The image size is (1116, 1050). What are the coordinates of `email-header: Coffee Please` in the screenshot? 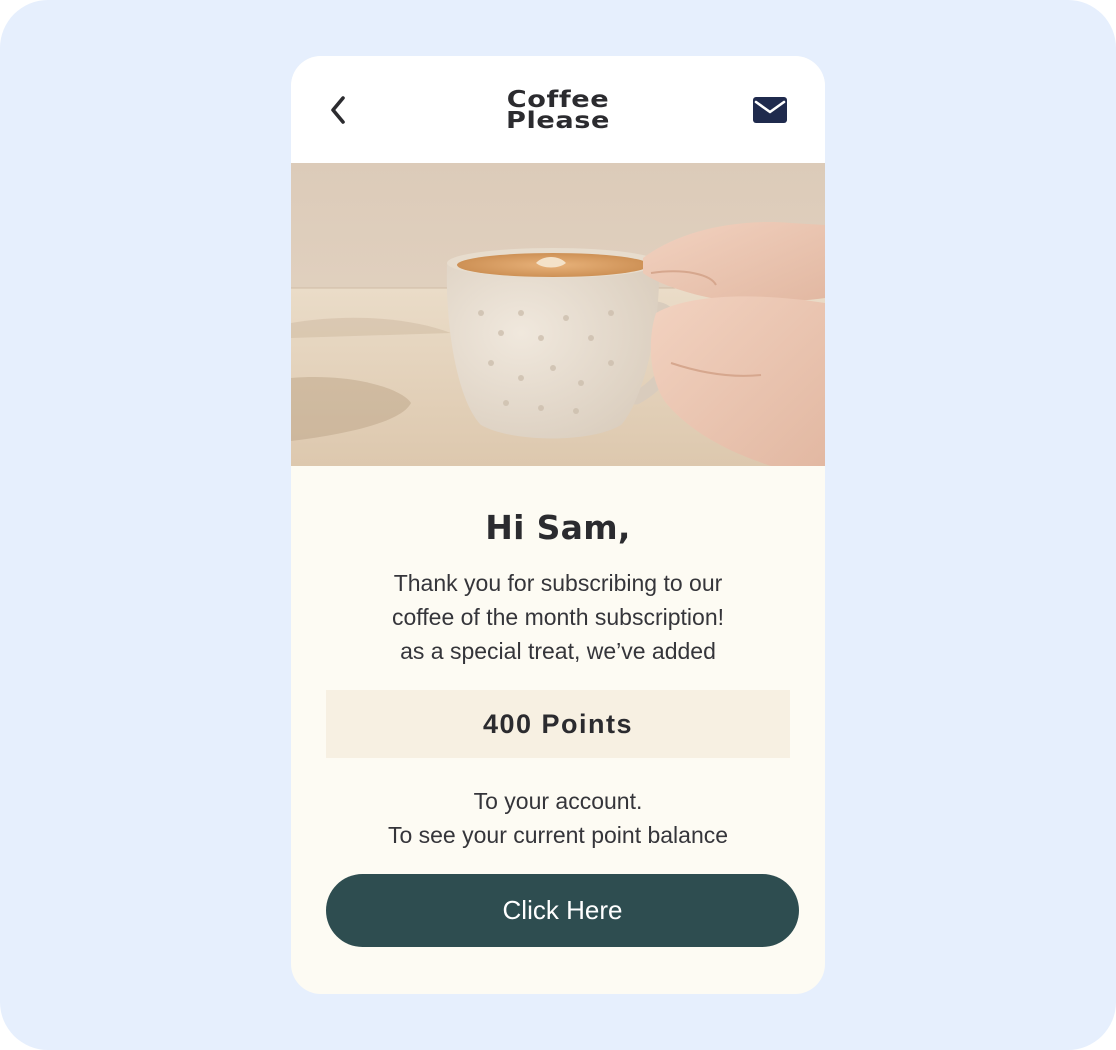 It's located at (558, 109).